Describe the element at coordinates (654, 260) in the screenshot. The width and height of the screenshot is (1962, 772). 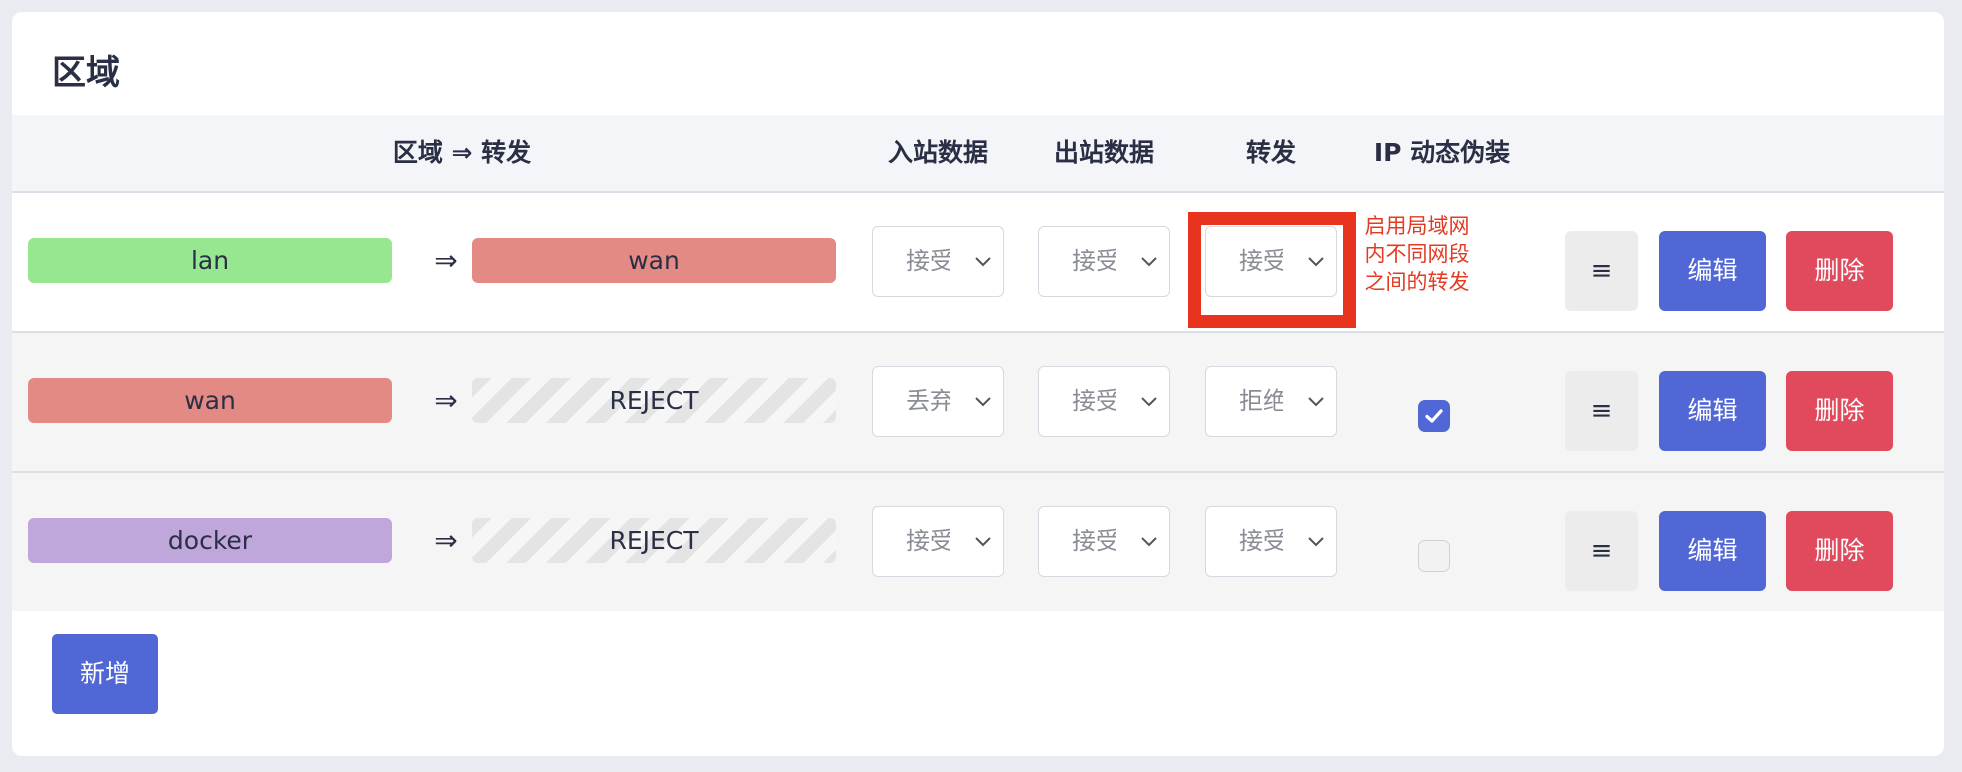
I see `forward-target-badge: wan` at that location.